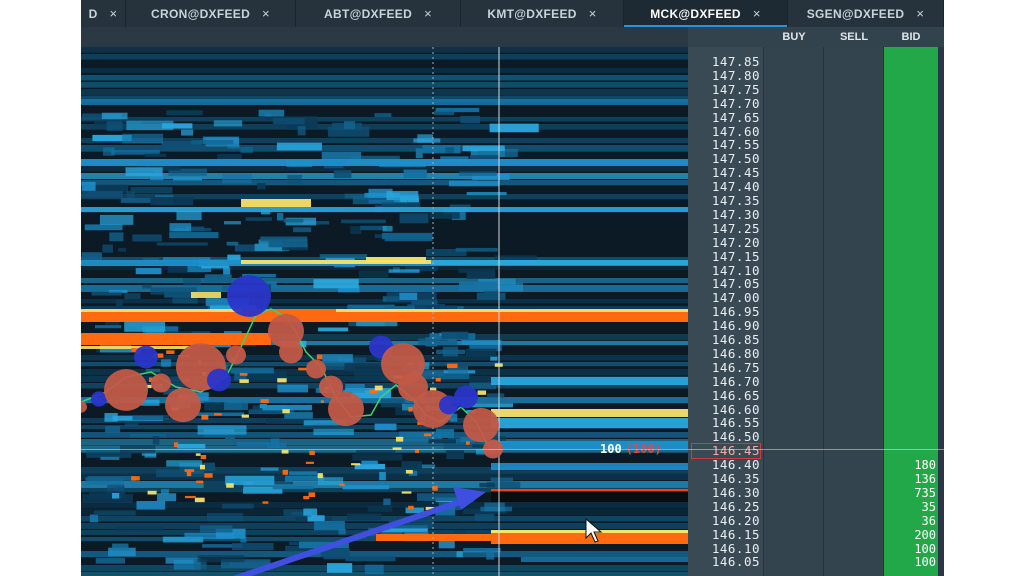 This screenshot has width=1024, height=576. I want to click on price-level: 147.75, so click(726, 89).